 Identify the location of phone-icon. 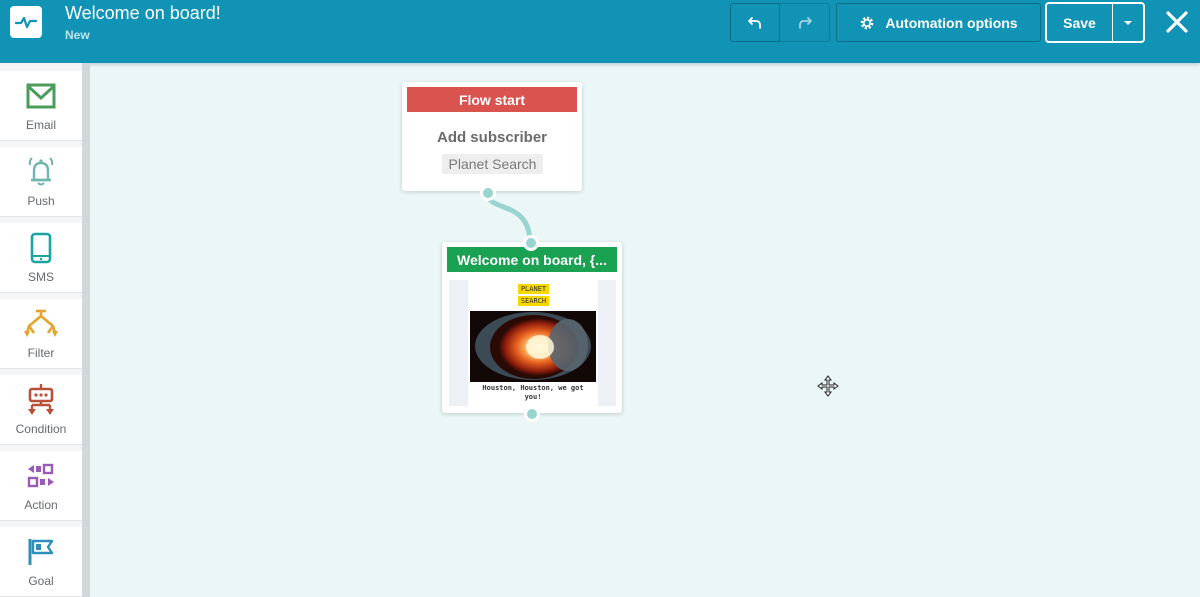
(41, 248).